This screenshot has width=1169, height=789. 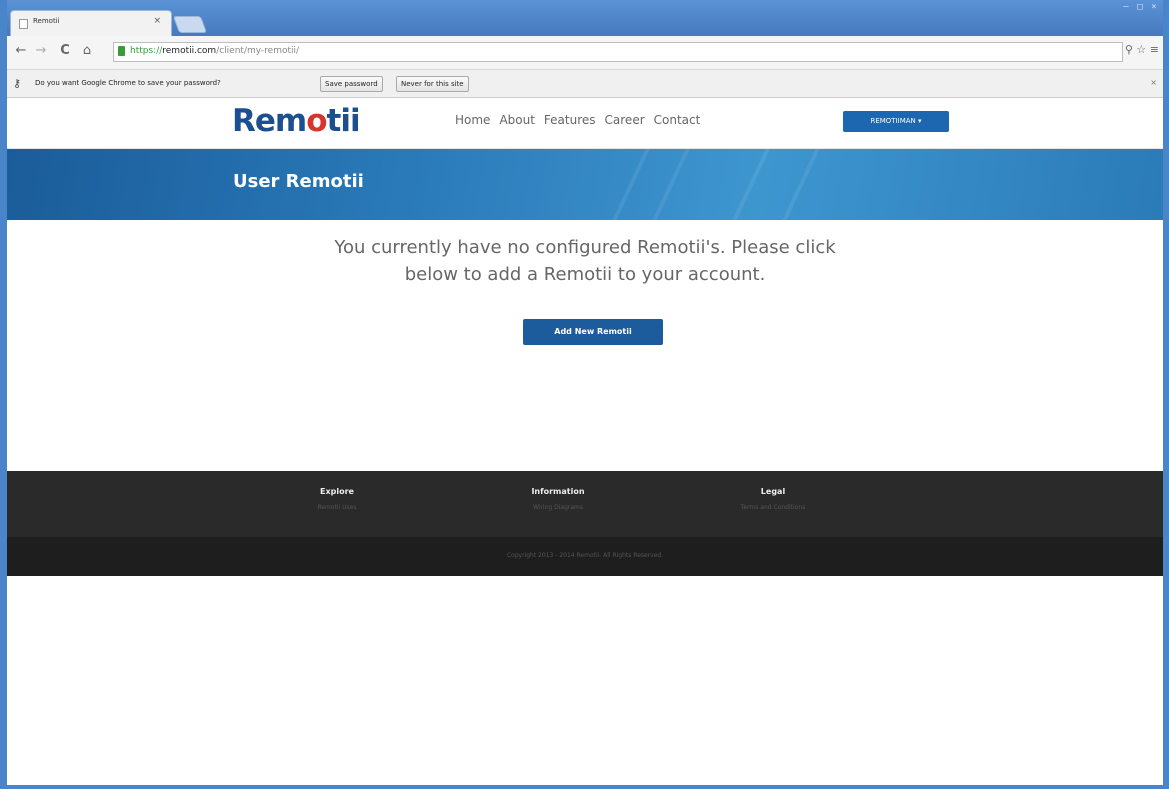 I want to click on never-save-button: Never for this site, so click(x=432, y=84).